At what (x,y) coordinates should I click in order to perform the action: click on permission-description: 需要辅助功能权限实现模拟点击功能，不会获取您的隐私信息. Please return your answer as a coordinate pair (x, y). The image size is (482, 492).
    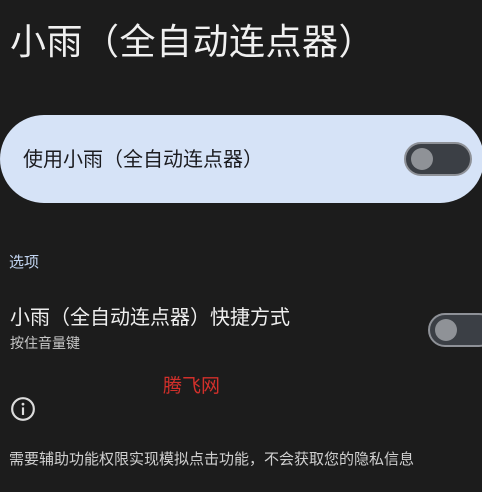
    Looking at the image, I should click on (212, 459).